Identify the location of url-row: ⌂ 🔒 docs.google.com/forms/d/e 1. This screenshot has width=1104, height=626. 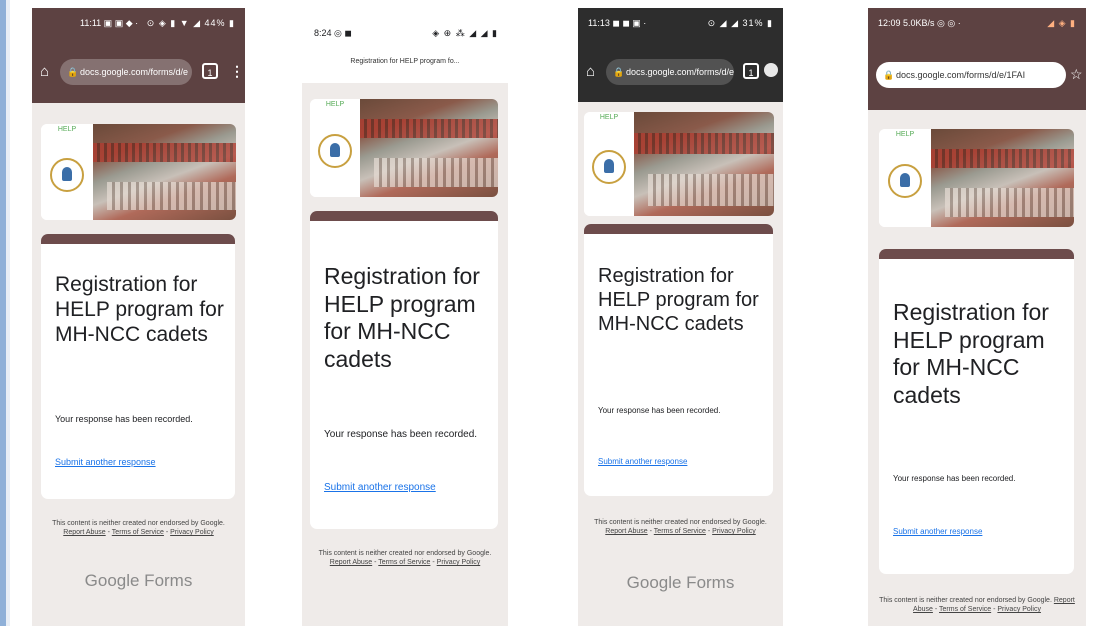
(680, 73).